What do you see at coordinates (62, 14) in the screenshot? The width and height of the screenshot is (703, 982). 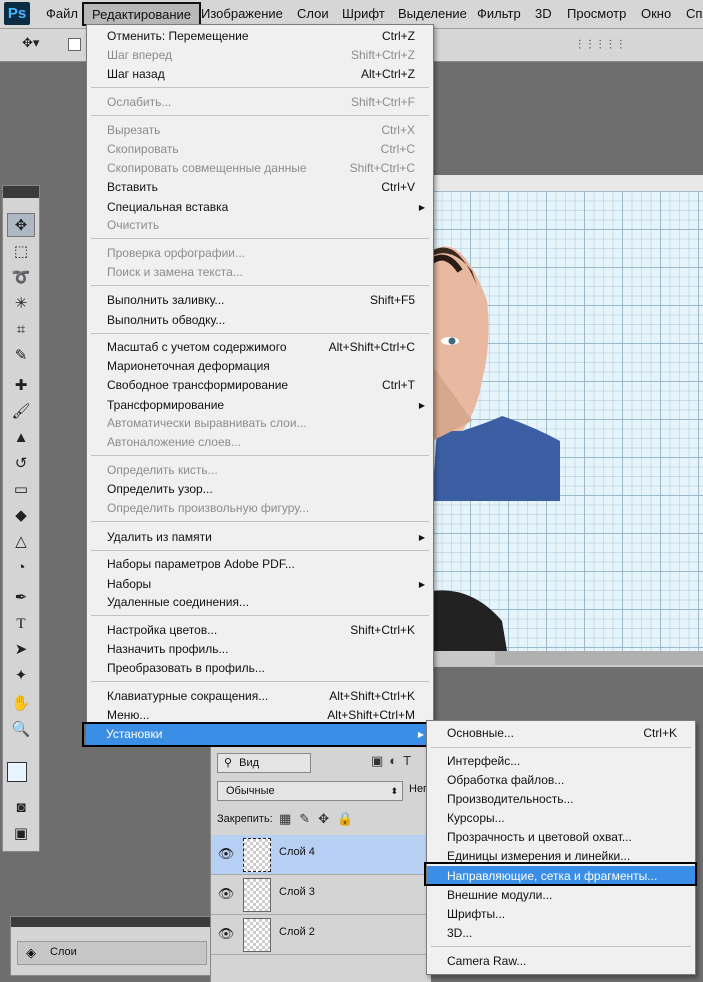 I see `menu-file: Файл` at bounding box center [62, 14].